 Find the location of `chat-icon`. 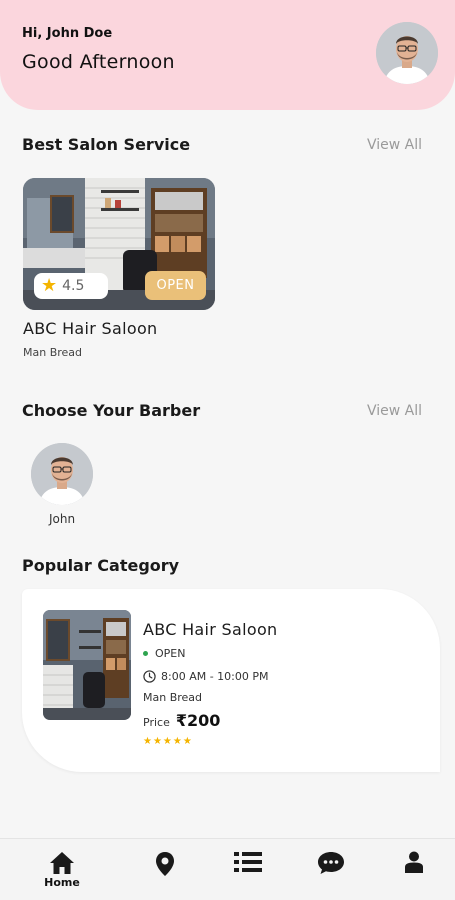

chat-icon is located at coordinates (331, 863).